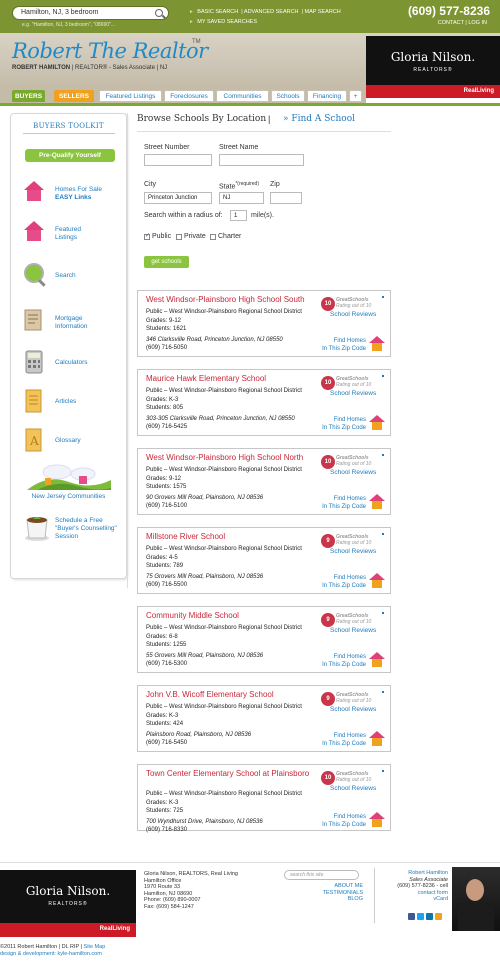  What do you see at coordinates (264, 131) in the screenshot?
I see `title-divider` at bounding box center [264, 131].